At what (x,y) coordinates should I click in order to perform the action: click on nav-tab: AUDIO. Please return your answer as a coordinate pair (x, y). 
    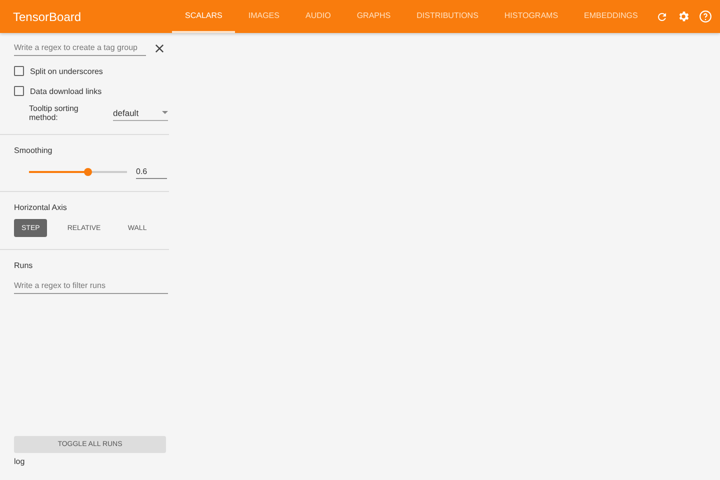
    Looking at the image, I should click on (318, 16).